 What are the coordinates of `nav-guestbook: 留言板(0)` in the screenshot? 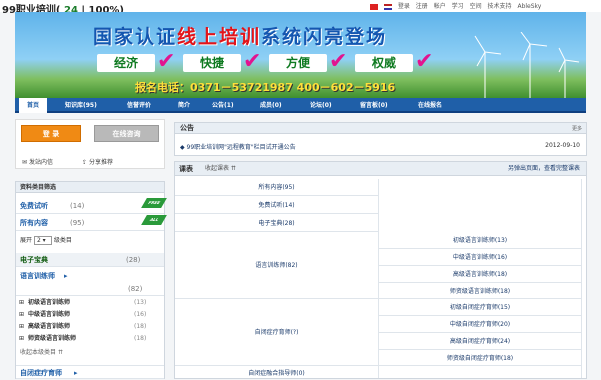 It's located at (374, 105).